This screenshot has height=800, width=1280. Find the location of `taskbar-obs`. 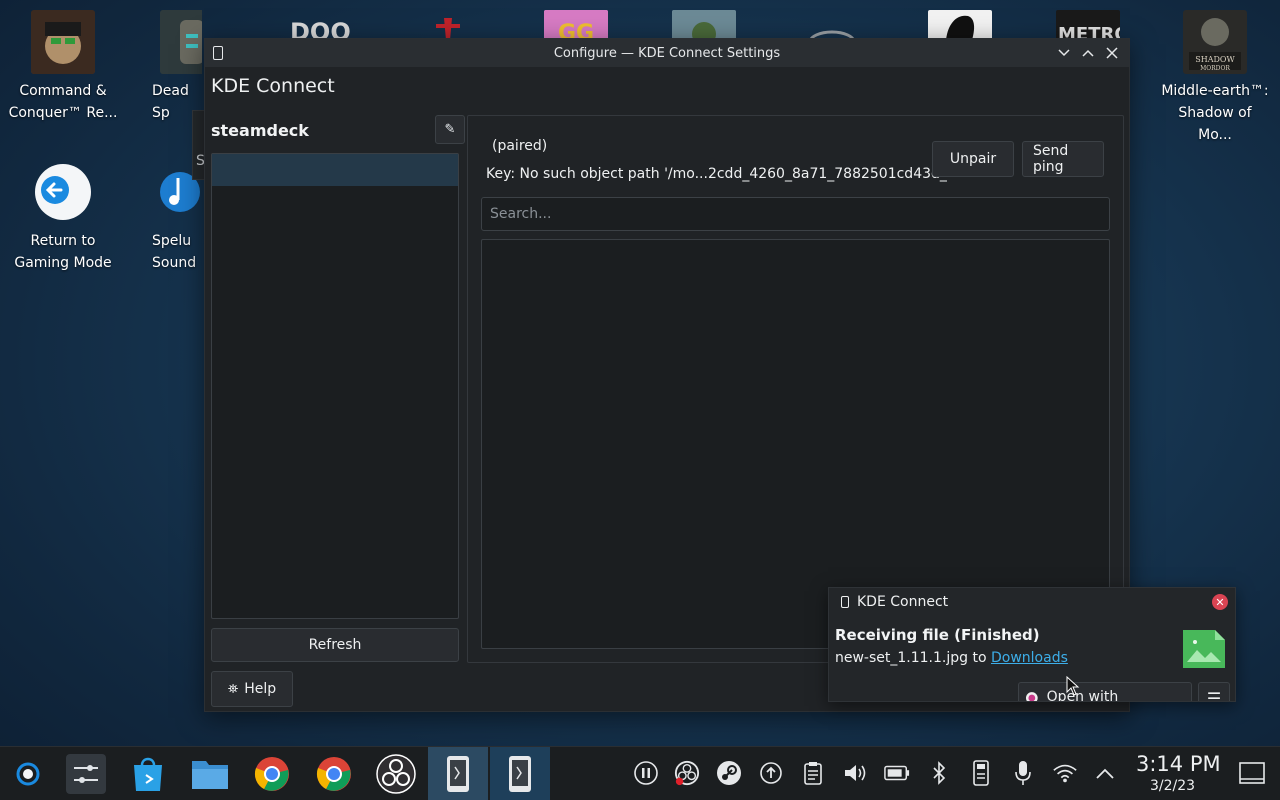

taskbar-obs is located at coordinates (396, 773).